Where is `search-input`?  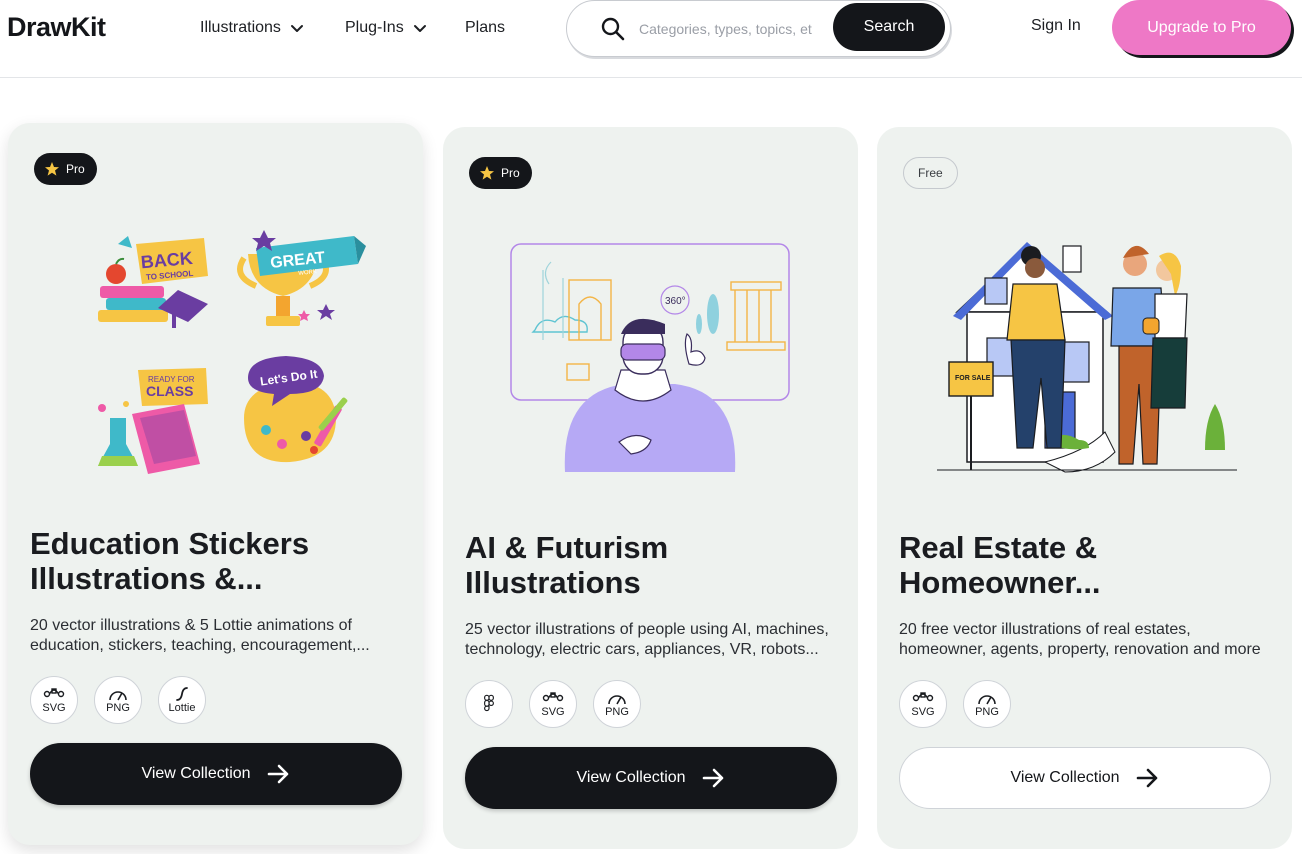 search-input is located at coordinates (734, 29).